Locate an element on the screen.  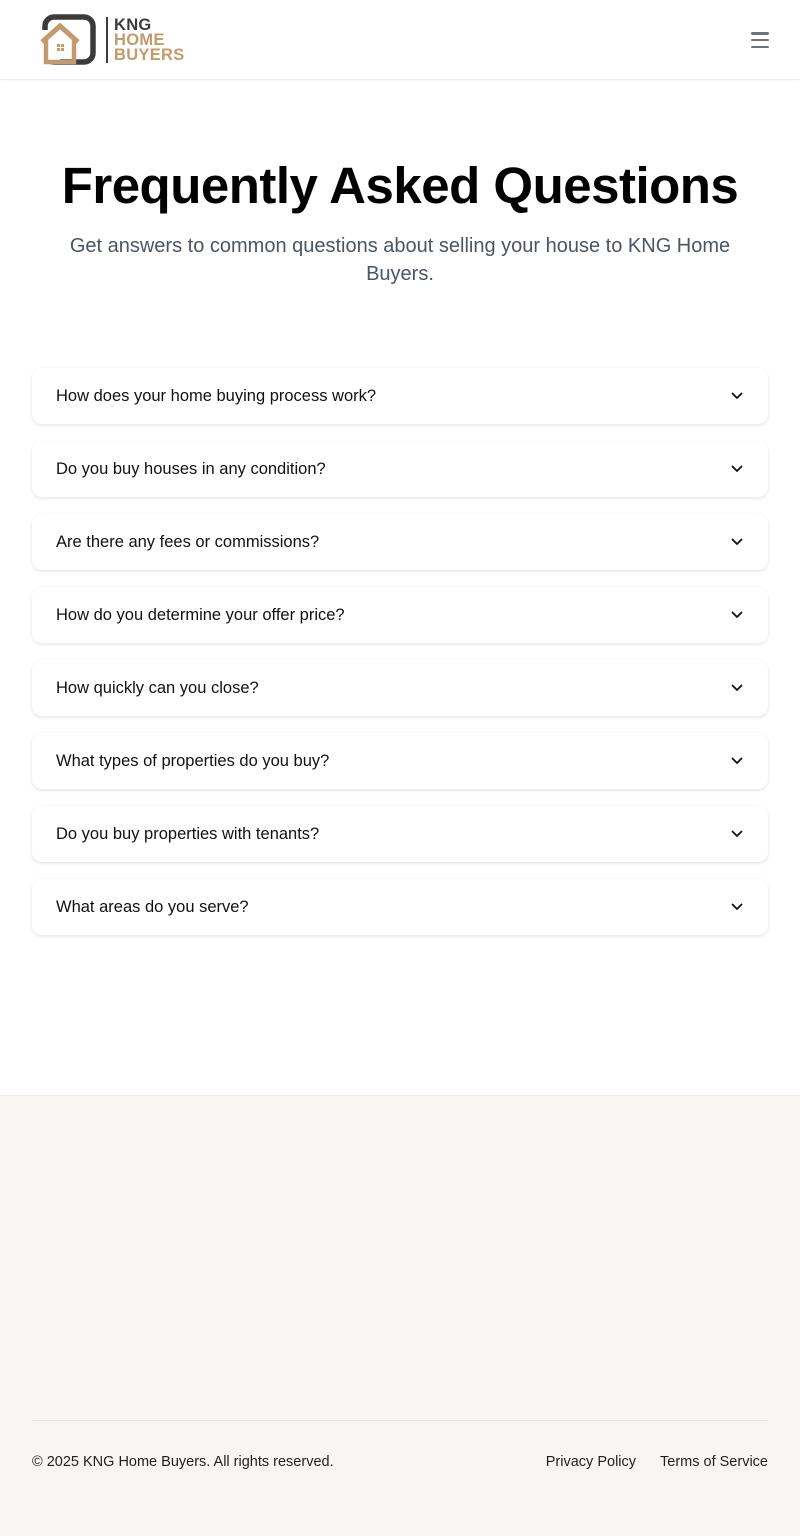
logo-line-buyers: BUYERS is located at coordinates (149, 54).